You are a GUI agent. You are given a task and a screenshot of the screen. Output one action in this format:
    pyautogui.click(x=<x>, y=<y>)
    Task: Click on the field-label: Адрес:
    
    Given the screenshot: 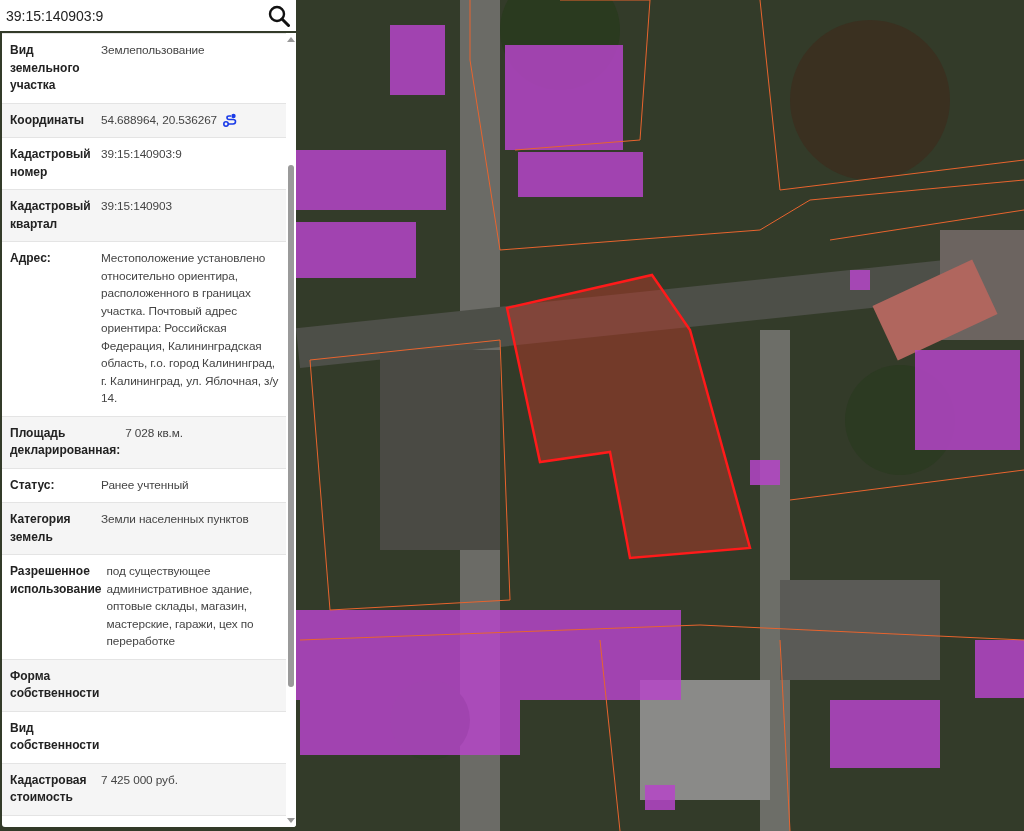 What is the action you would take?
    pyautogui.click(x=31, y=258)
    